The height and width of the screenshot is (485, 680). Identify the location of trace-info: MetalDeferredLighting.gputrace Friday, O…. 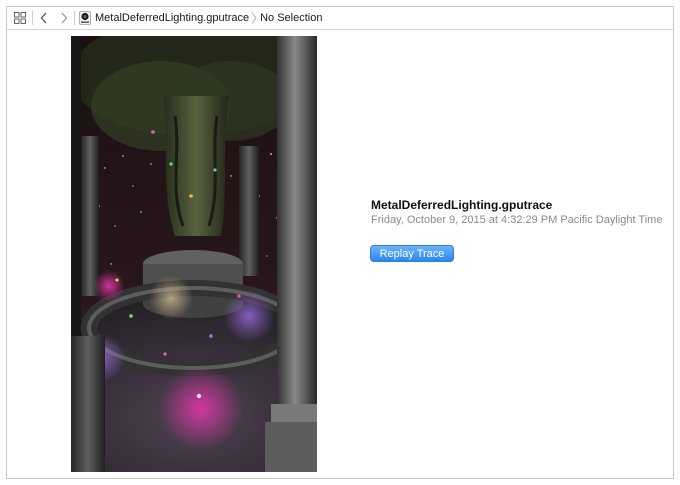
(516, 230).